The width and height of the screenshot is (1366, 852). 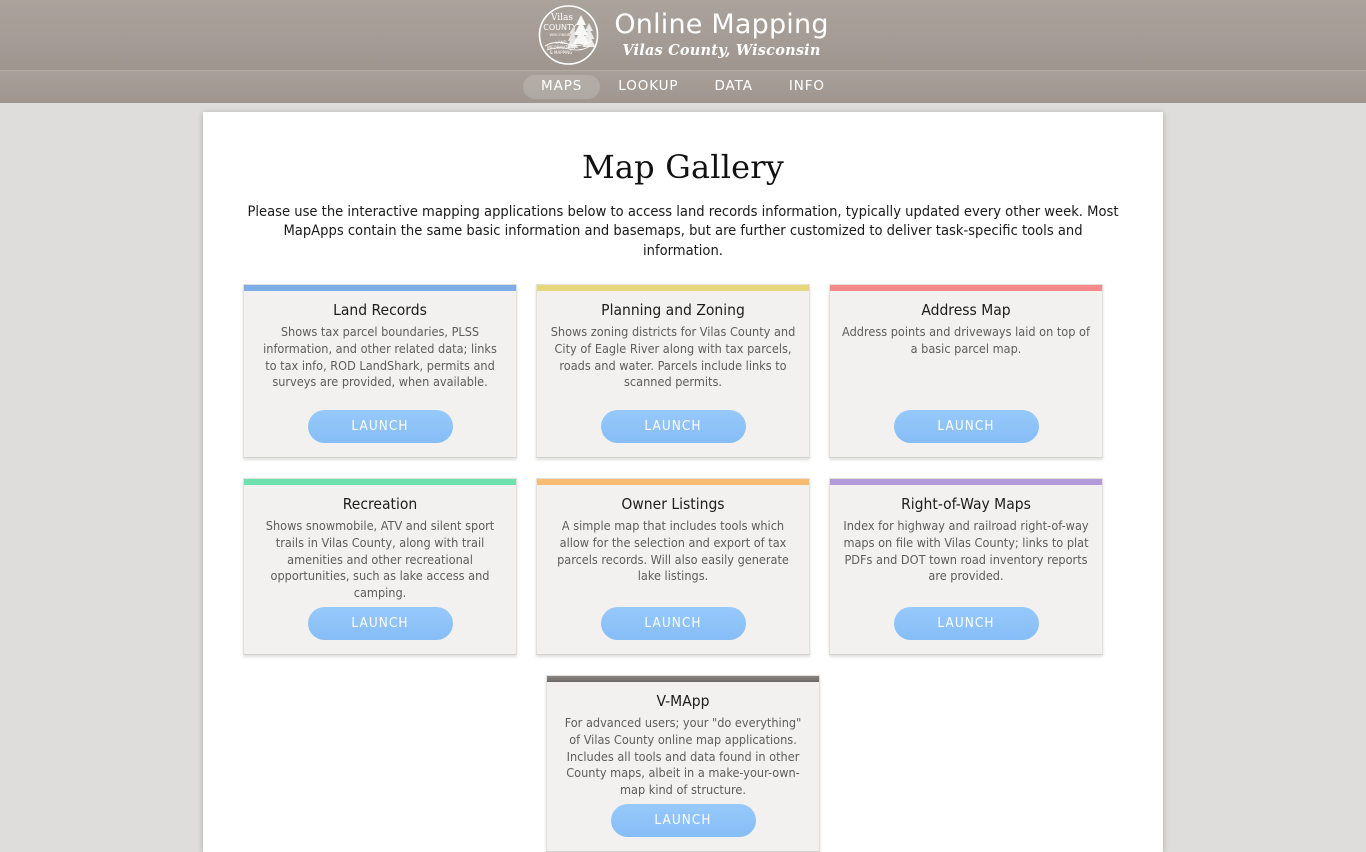 I want to click on page-title: Map Gallery, so click(x=683, y=167).